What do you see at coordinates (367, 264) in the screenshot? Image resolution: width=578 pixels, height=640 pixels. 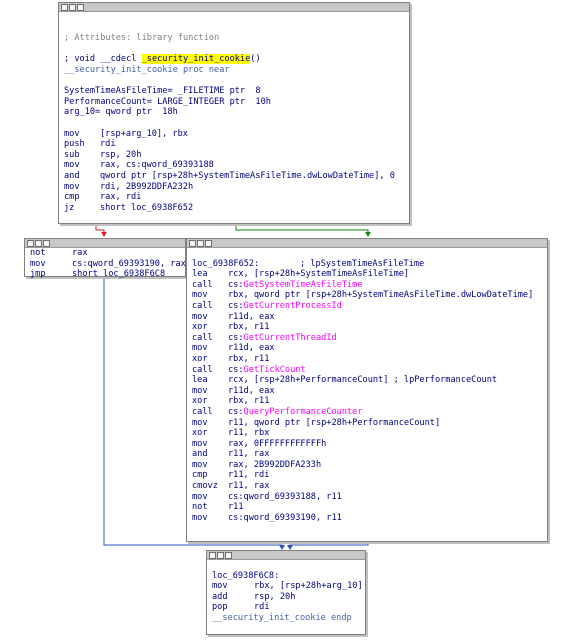 I see `block-label: loc_6938F652:; lpSystemTimeAsFileTime` at bounding box center [367, 264].